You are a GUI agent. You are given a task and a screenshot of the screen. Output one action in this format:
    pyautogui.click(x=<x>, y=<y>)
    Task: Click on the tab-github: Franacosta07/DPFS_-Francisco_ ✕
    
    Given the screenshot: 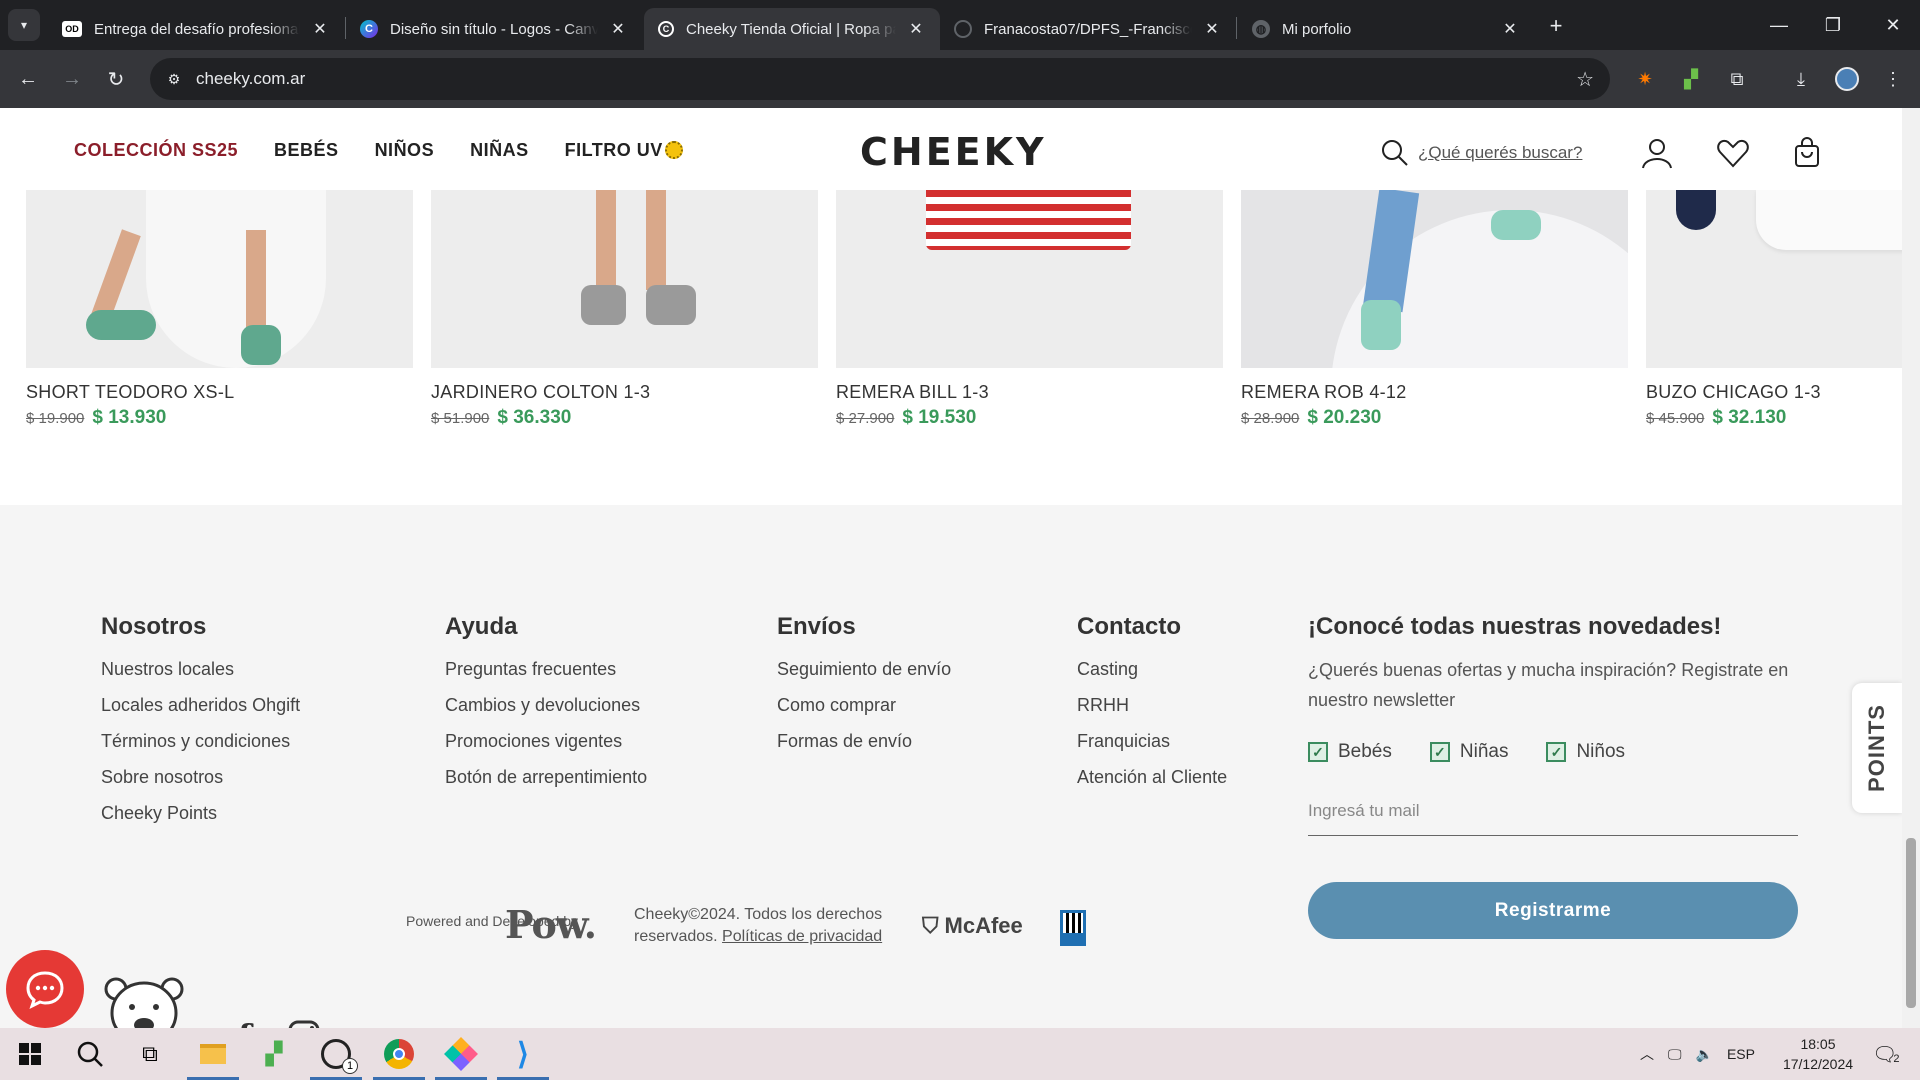 What is the action you would take?
    pyautogui.click(x=1088, y=29)
    